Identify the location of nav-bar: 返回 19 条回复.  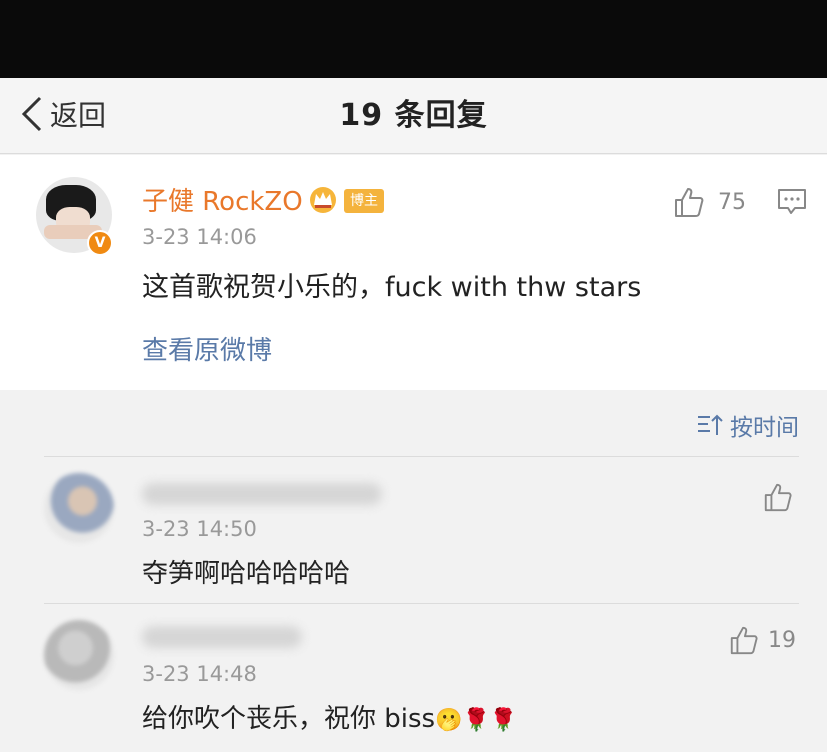
(413, 116).